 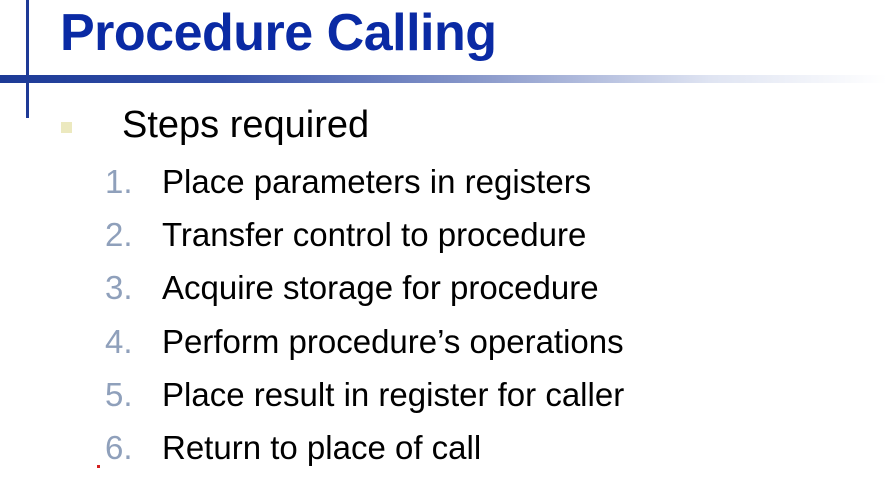 I want to click on square-bullet-icon, so click(x=66, y=127).